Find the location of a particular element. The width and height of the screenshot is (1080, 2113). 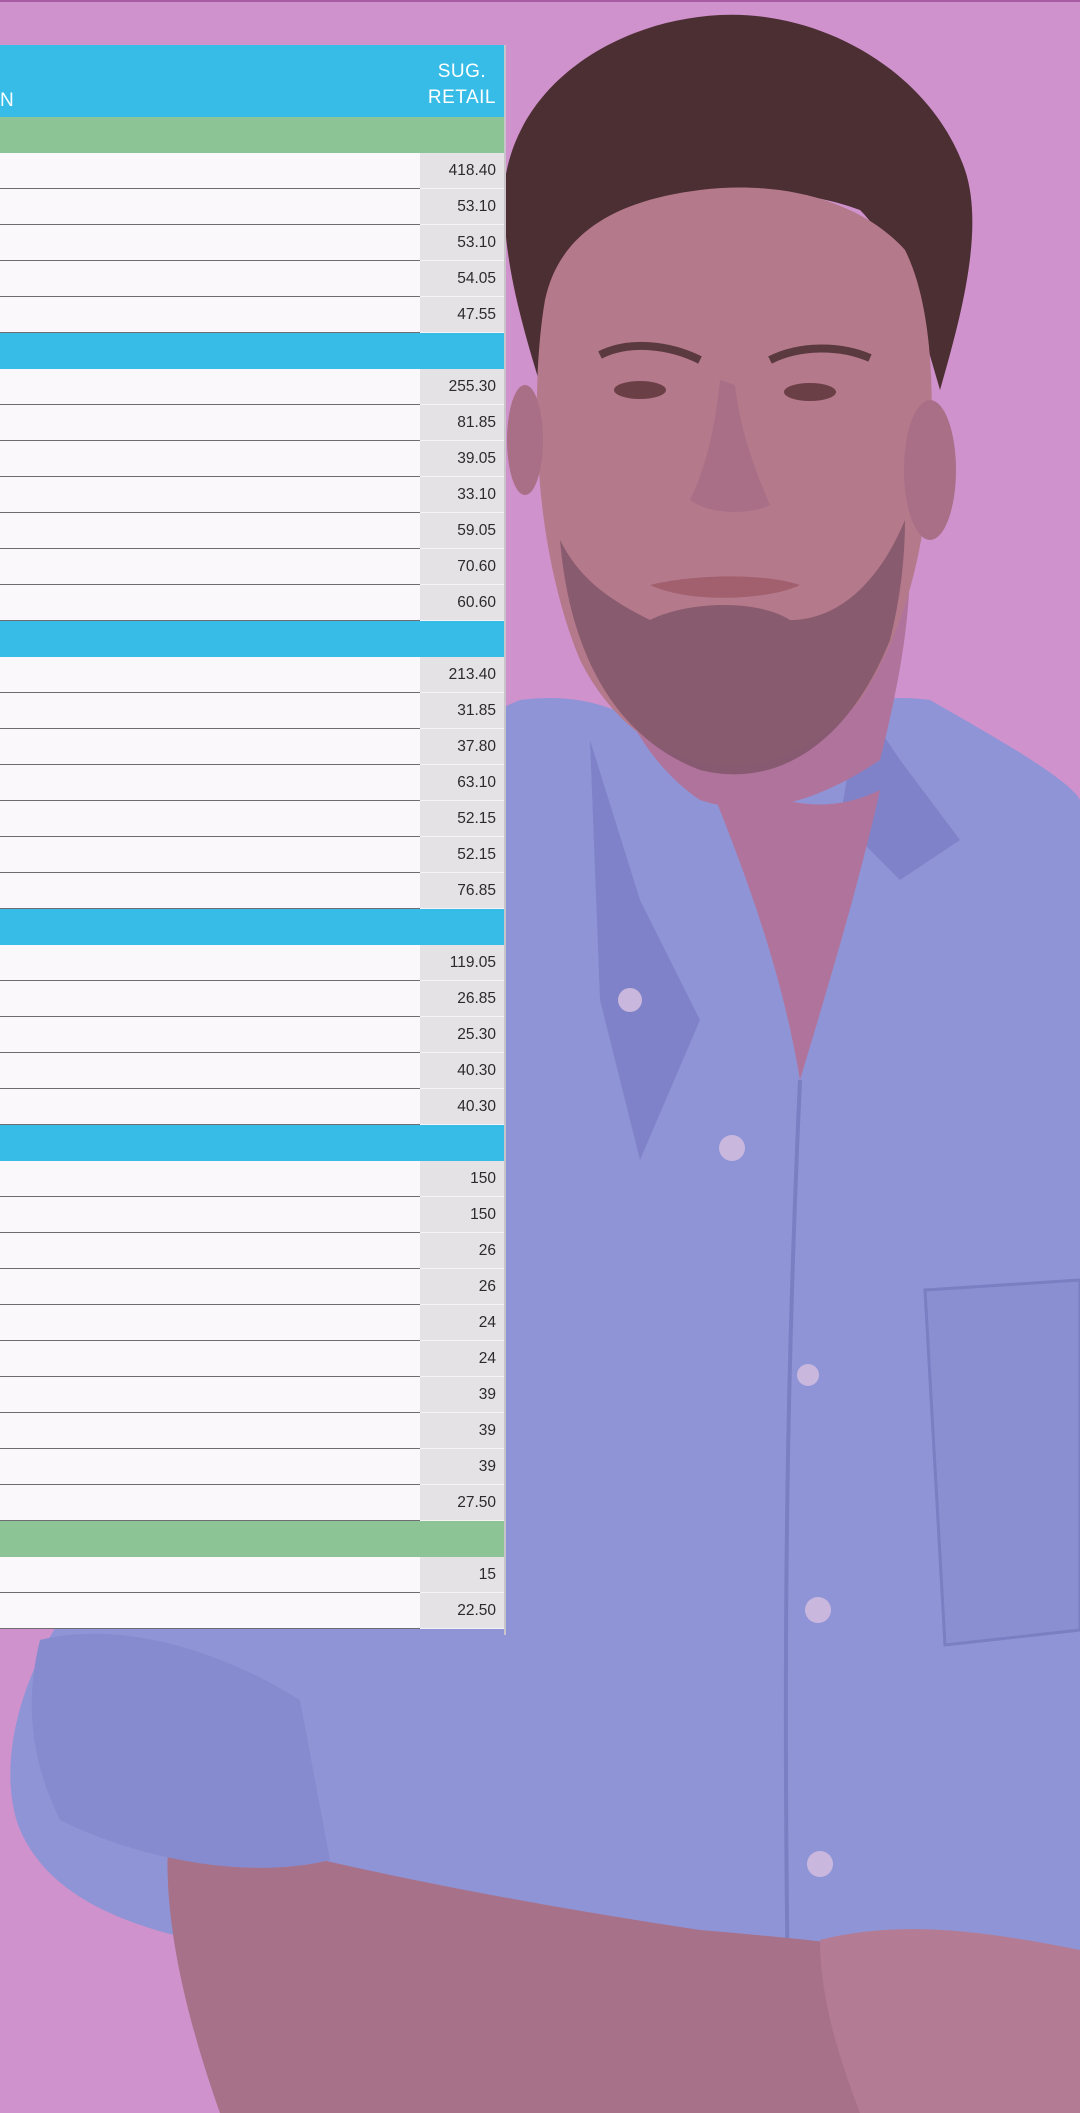

table-panel-edge is located at coordinates (505, 840).